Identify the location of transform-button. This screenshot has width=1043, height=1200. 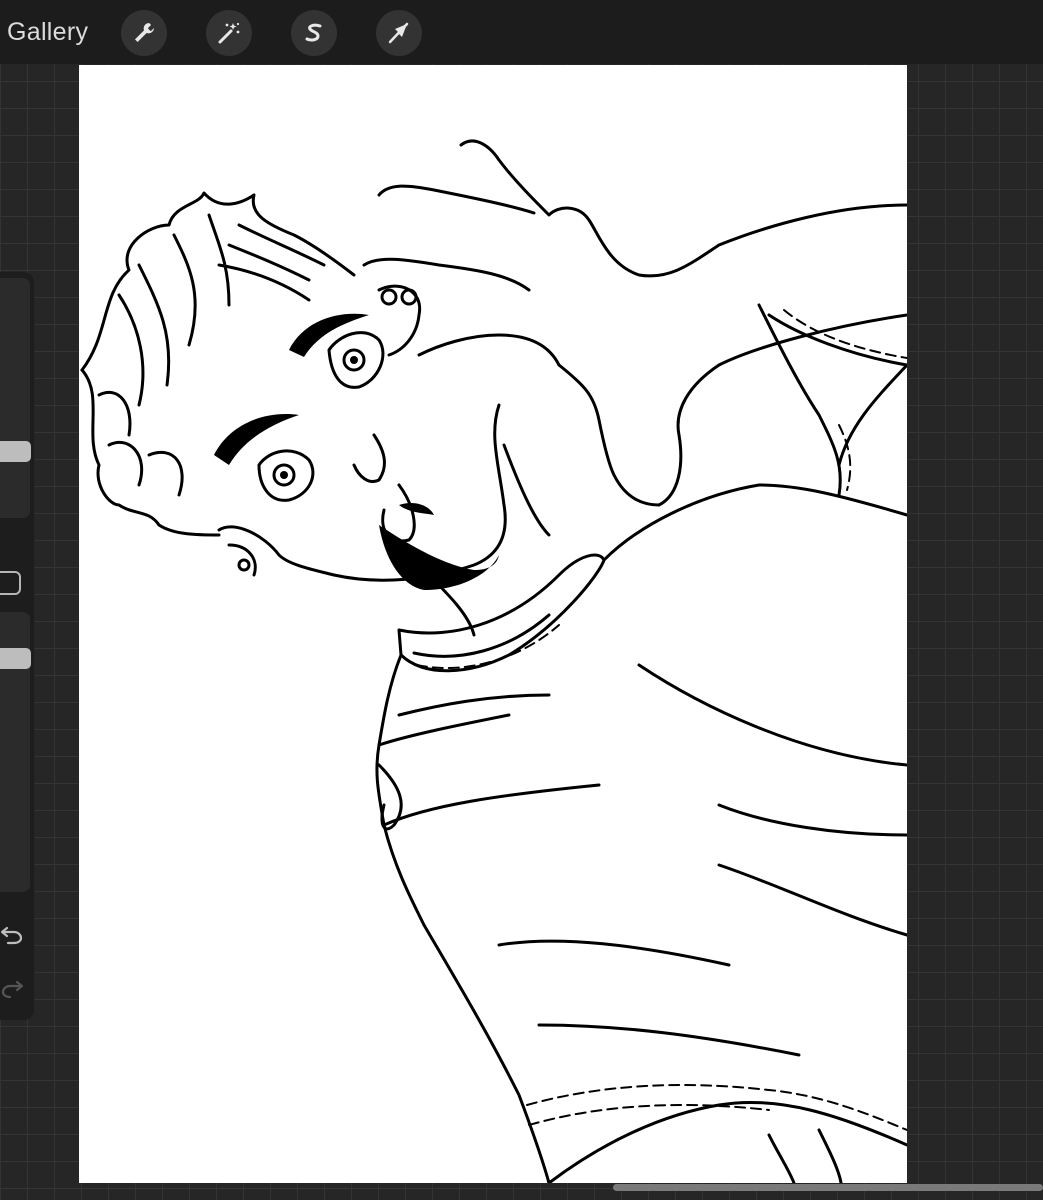
(399, 33).